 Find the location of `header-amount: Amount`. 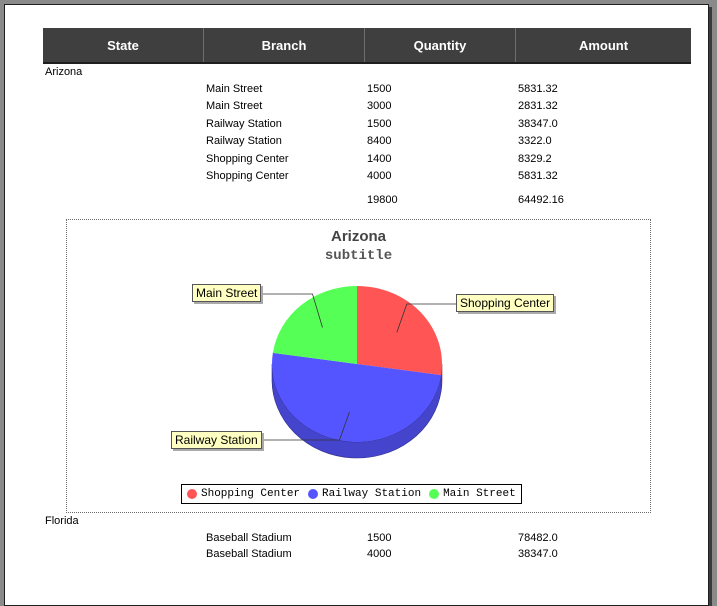

header-amount: Amount is located at coordinates (603, 45).